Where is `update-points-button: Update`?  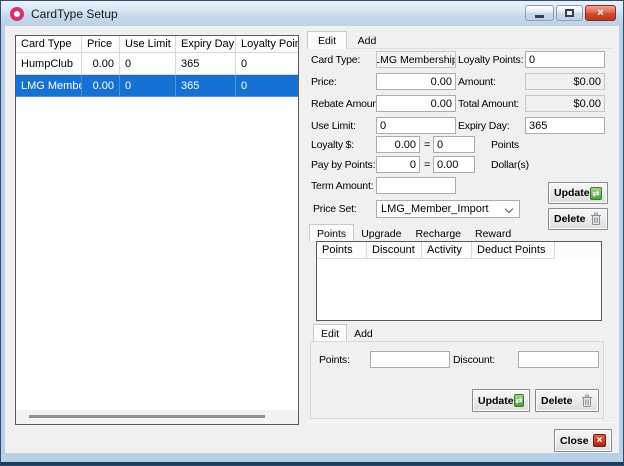
update-points-button: Update is located at coordinates (501, 400).